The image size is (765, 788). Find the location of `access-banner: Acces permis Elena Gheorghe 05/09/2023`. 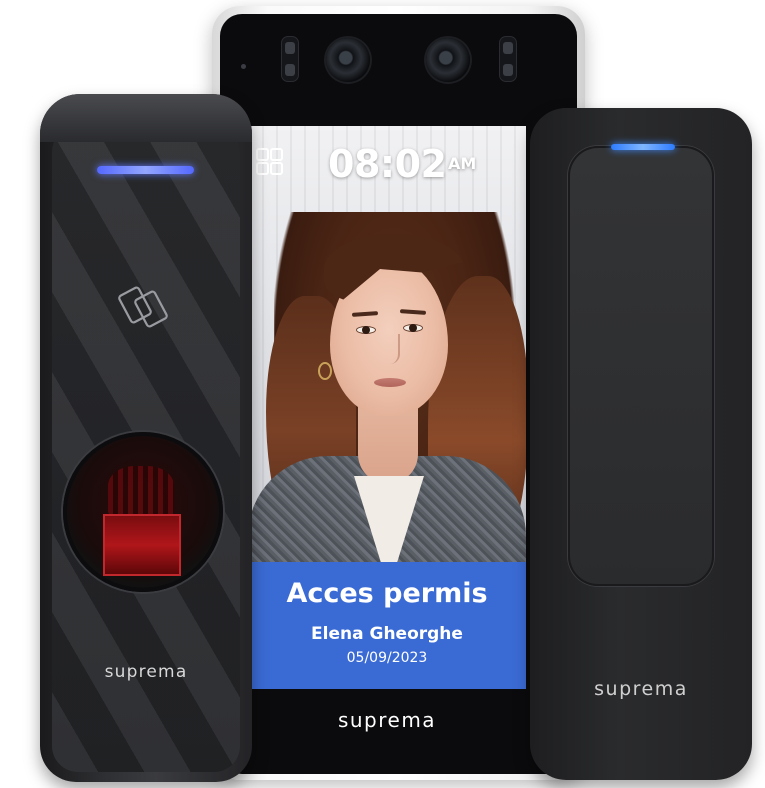

access-banner: Acces permis Elena Gheorghe 05/09/2023 is located at coordinates (387, 625).